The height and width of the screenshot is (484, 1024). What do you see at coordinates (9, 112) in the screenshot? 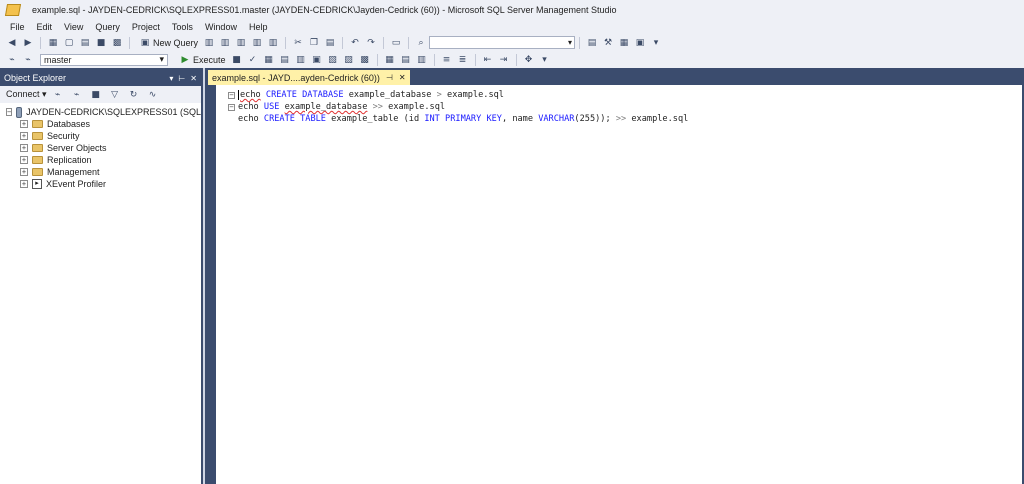
I see `collapse-icon: −` at bounding box center [9, 112].